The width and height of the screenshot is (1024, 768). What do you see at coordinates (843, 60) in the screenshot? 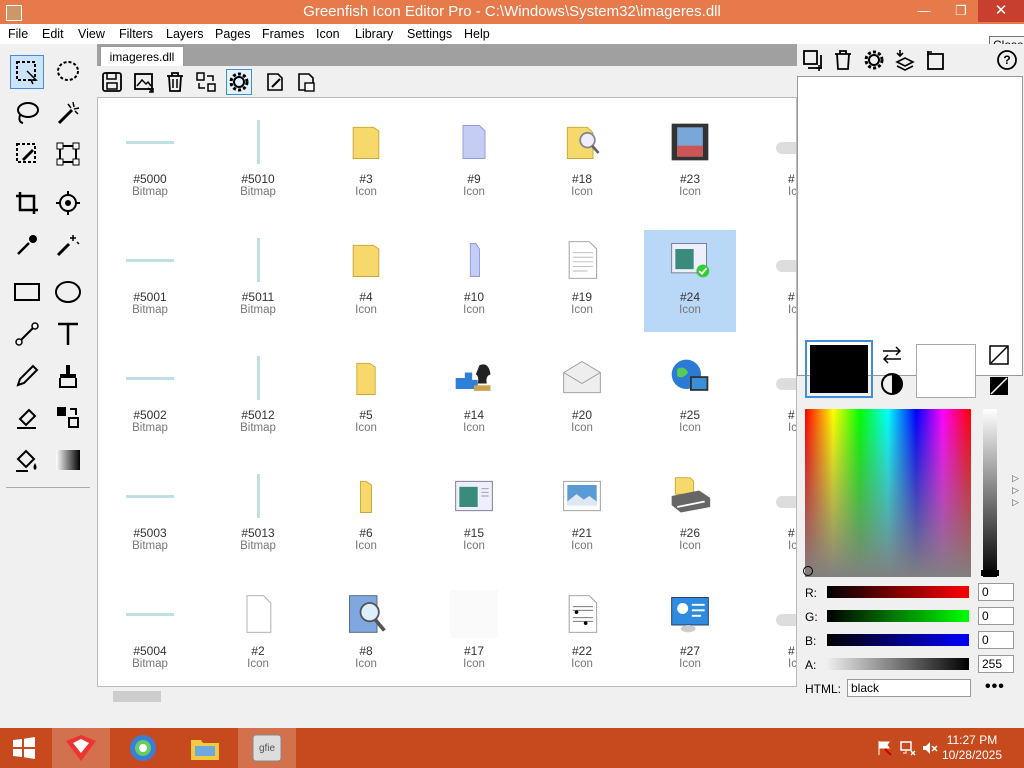
I see `delete-page-icon` at bounding box center [843, 60].